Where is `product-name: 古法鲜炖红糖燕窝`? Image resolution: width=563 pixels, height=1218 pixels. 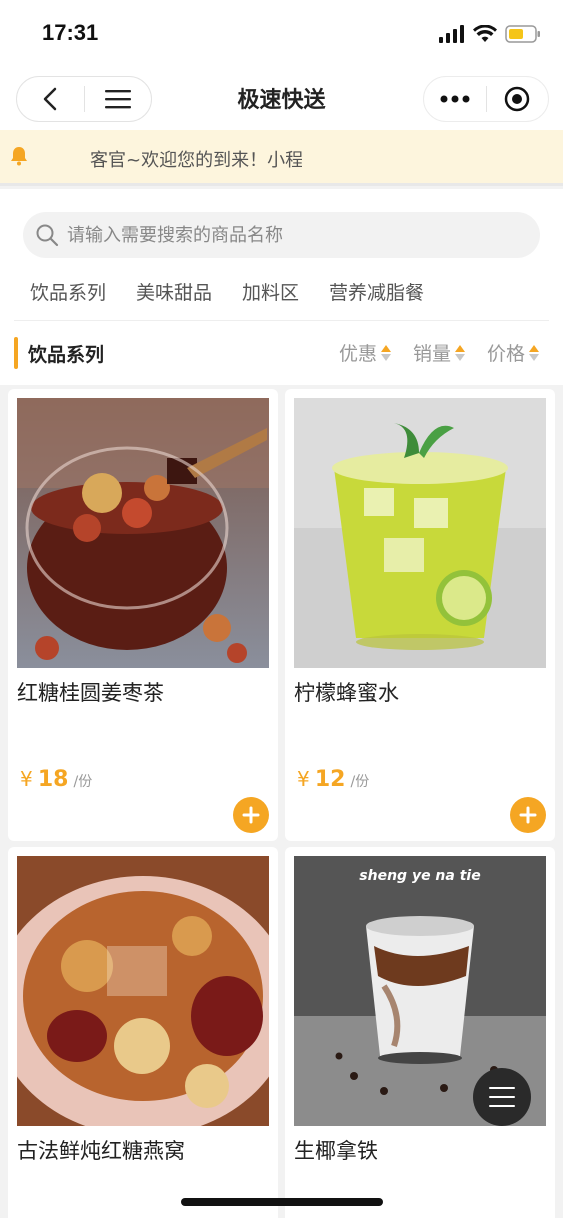
product-name: 古法鲜炖红糖燕窝 is located at coordinates (101, 1151).